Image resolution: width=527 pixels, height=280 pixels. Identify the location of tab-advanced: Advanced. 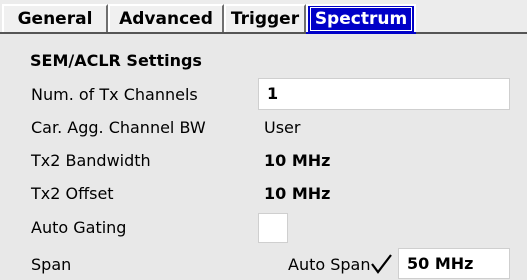
(166, 18).